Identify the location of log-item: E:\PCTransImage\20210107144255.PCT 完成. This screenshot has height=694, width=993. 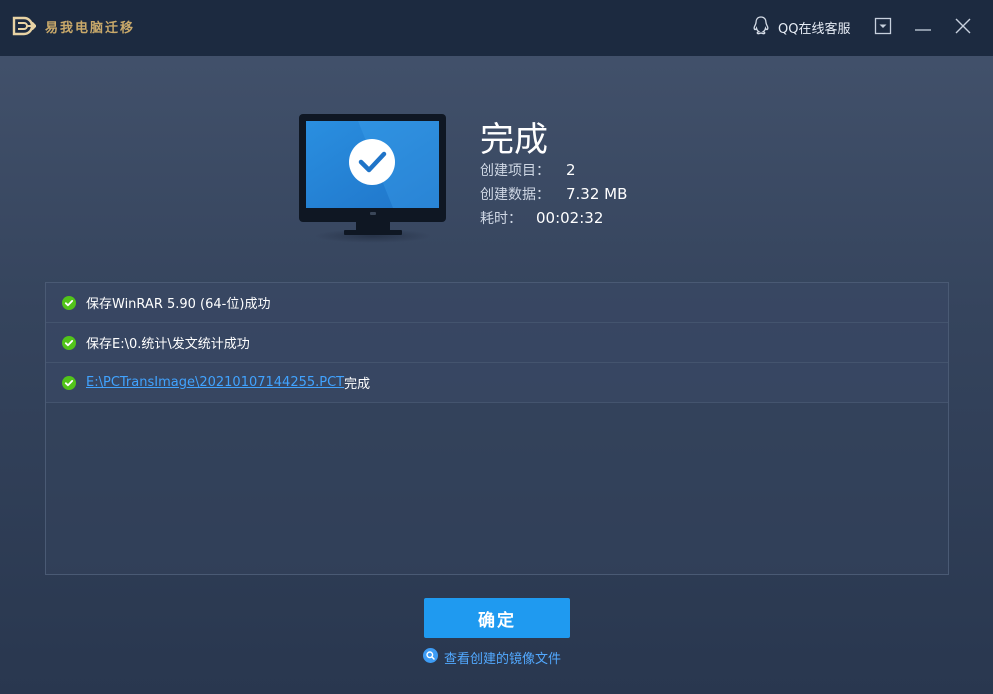
(497, 383).